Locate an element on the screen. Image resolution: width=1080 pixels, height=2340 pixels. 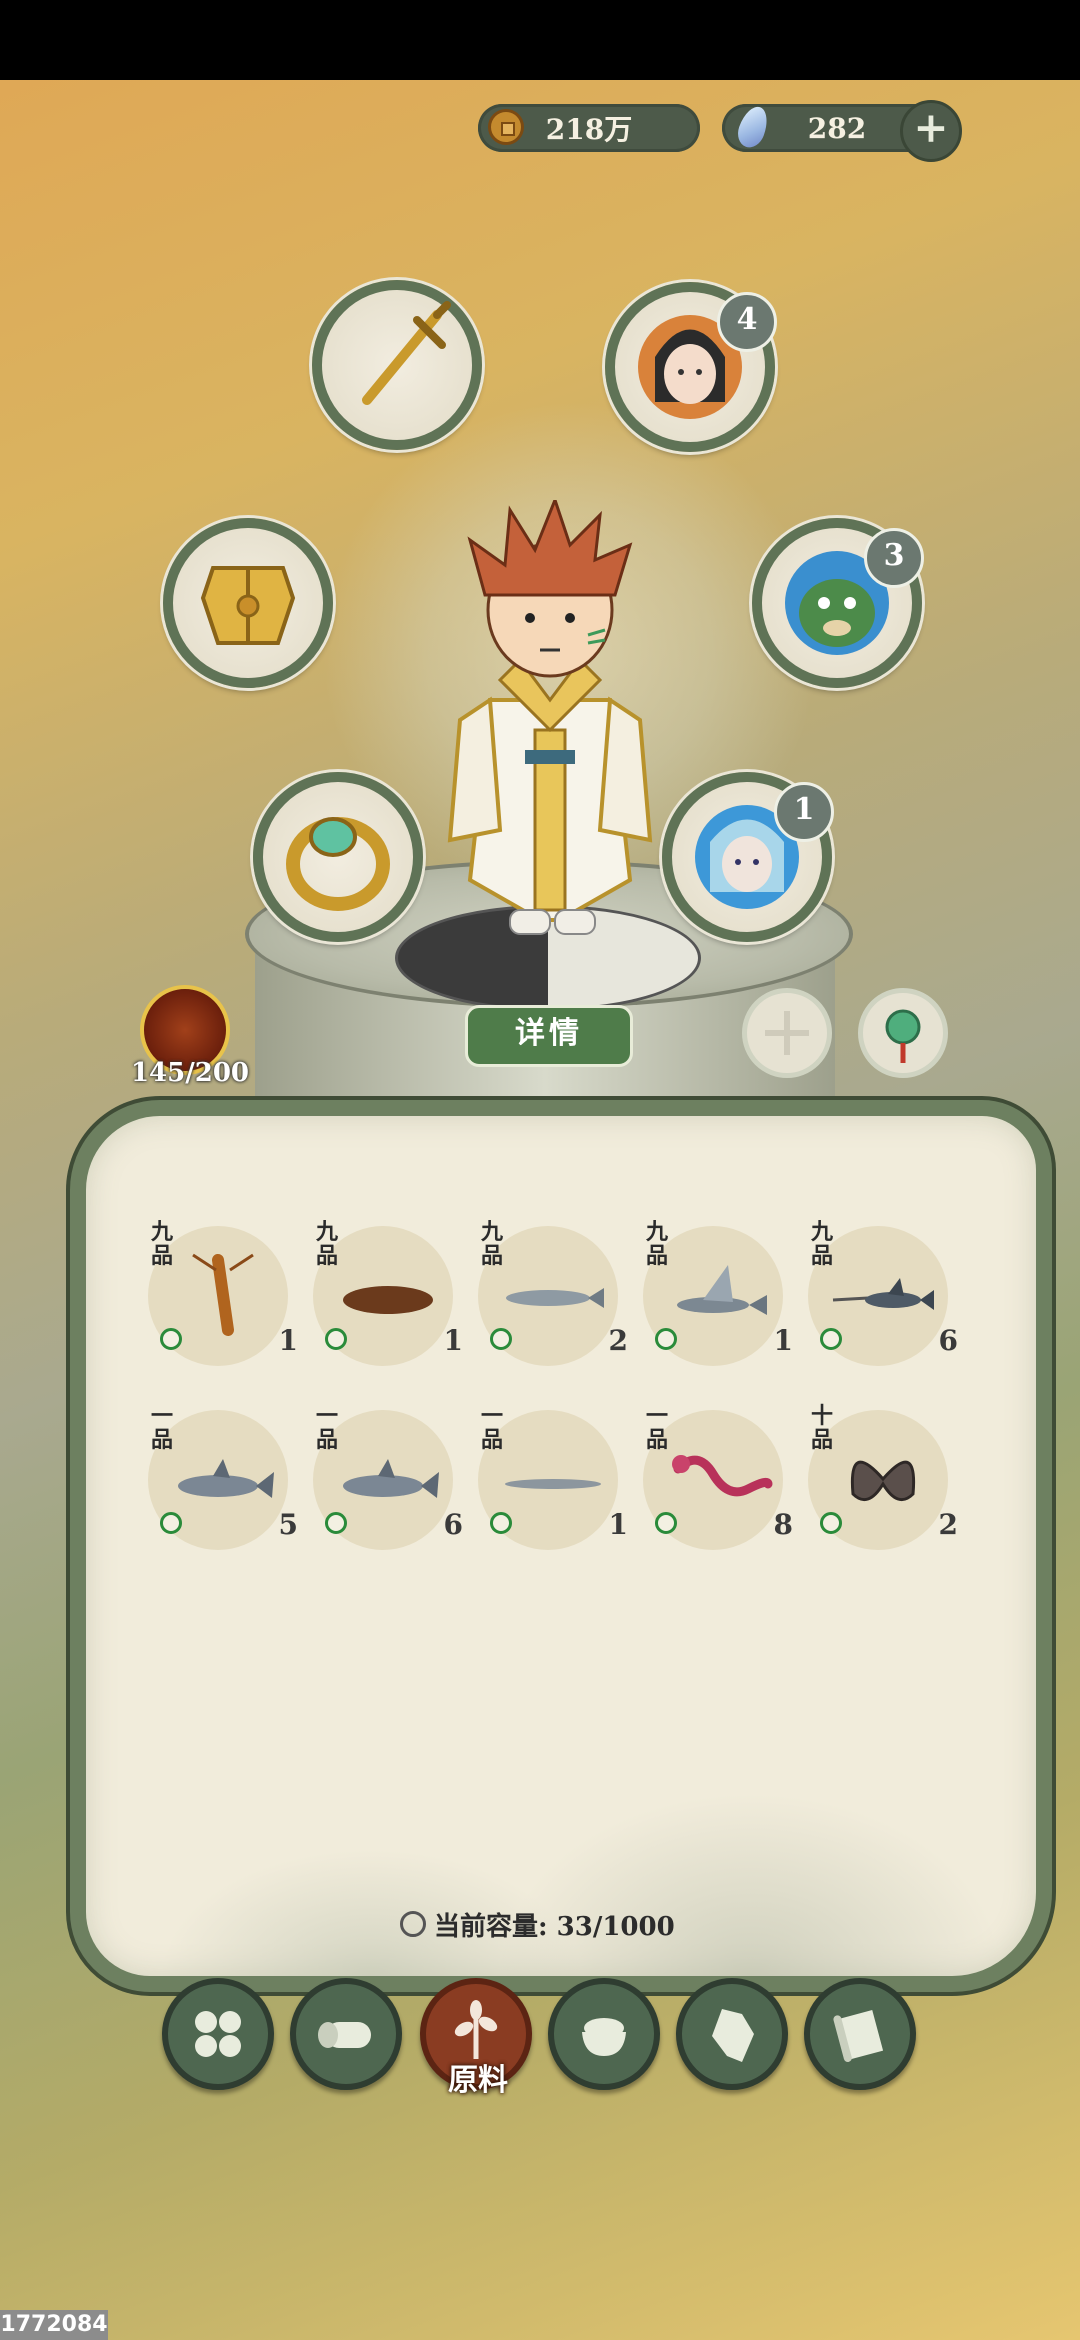
inventory-item: 十品 2 is located at coordinates (883, 1489).